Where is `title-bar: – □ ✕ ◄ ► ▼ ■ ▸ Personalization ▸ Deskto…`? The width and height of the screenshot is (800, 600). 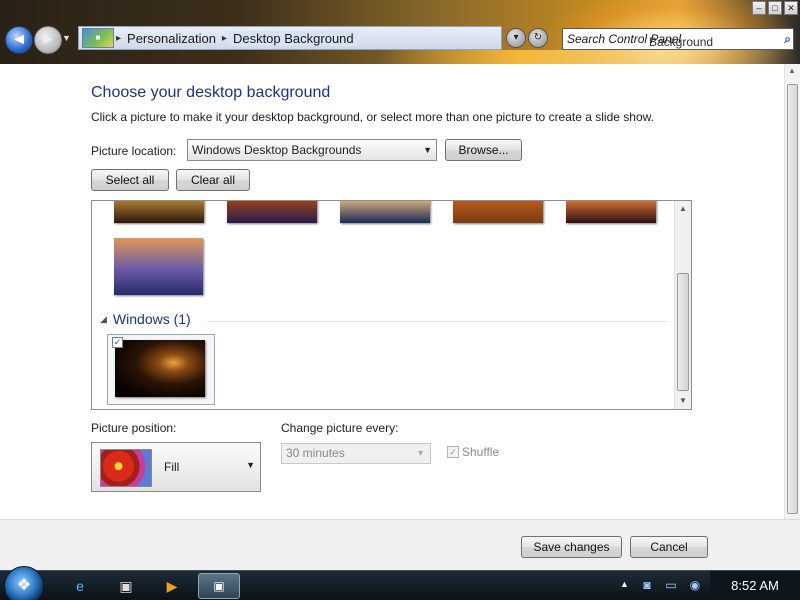
title-bar: – □ ✕ ◄ ► ▼ ■ ▸ Personalization ▸ Deskto… is located at coordinates (400, 32).